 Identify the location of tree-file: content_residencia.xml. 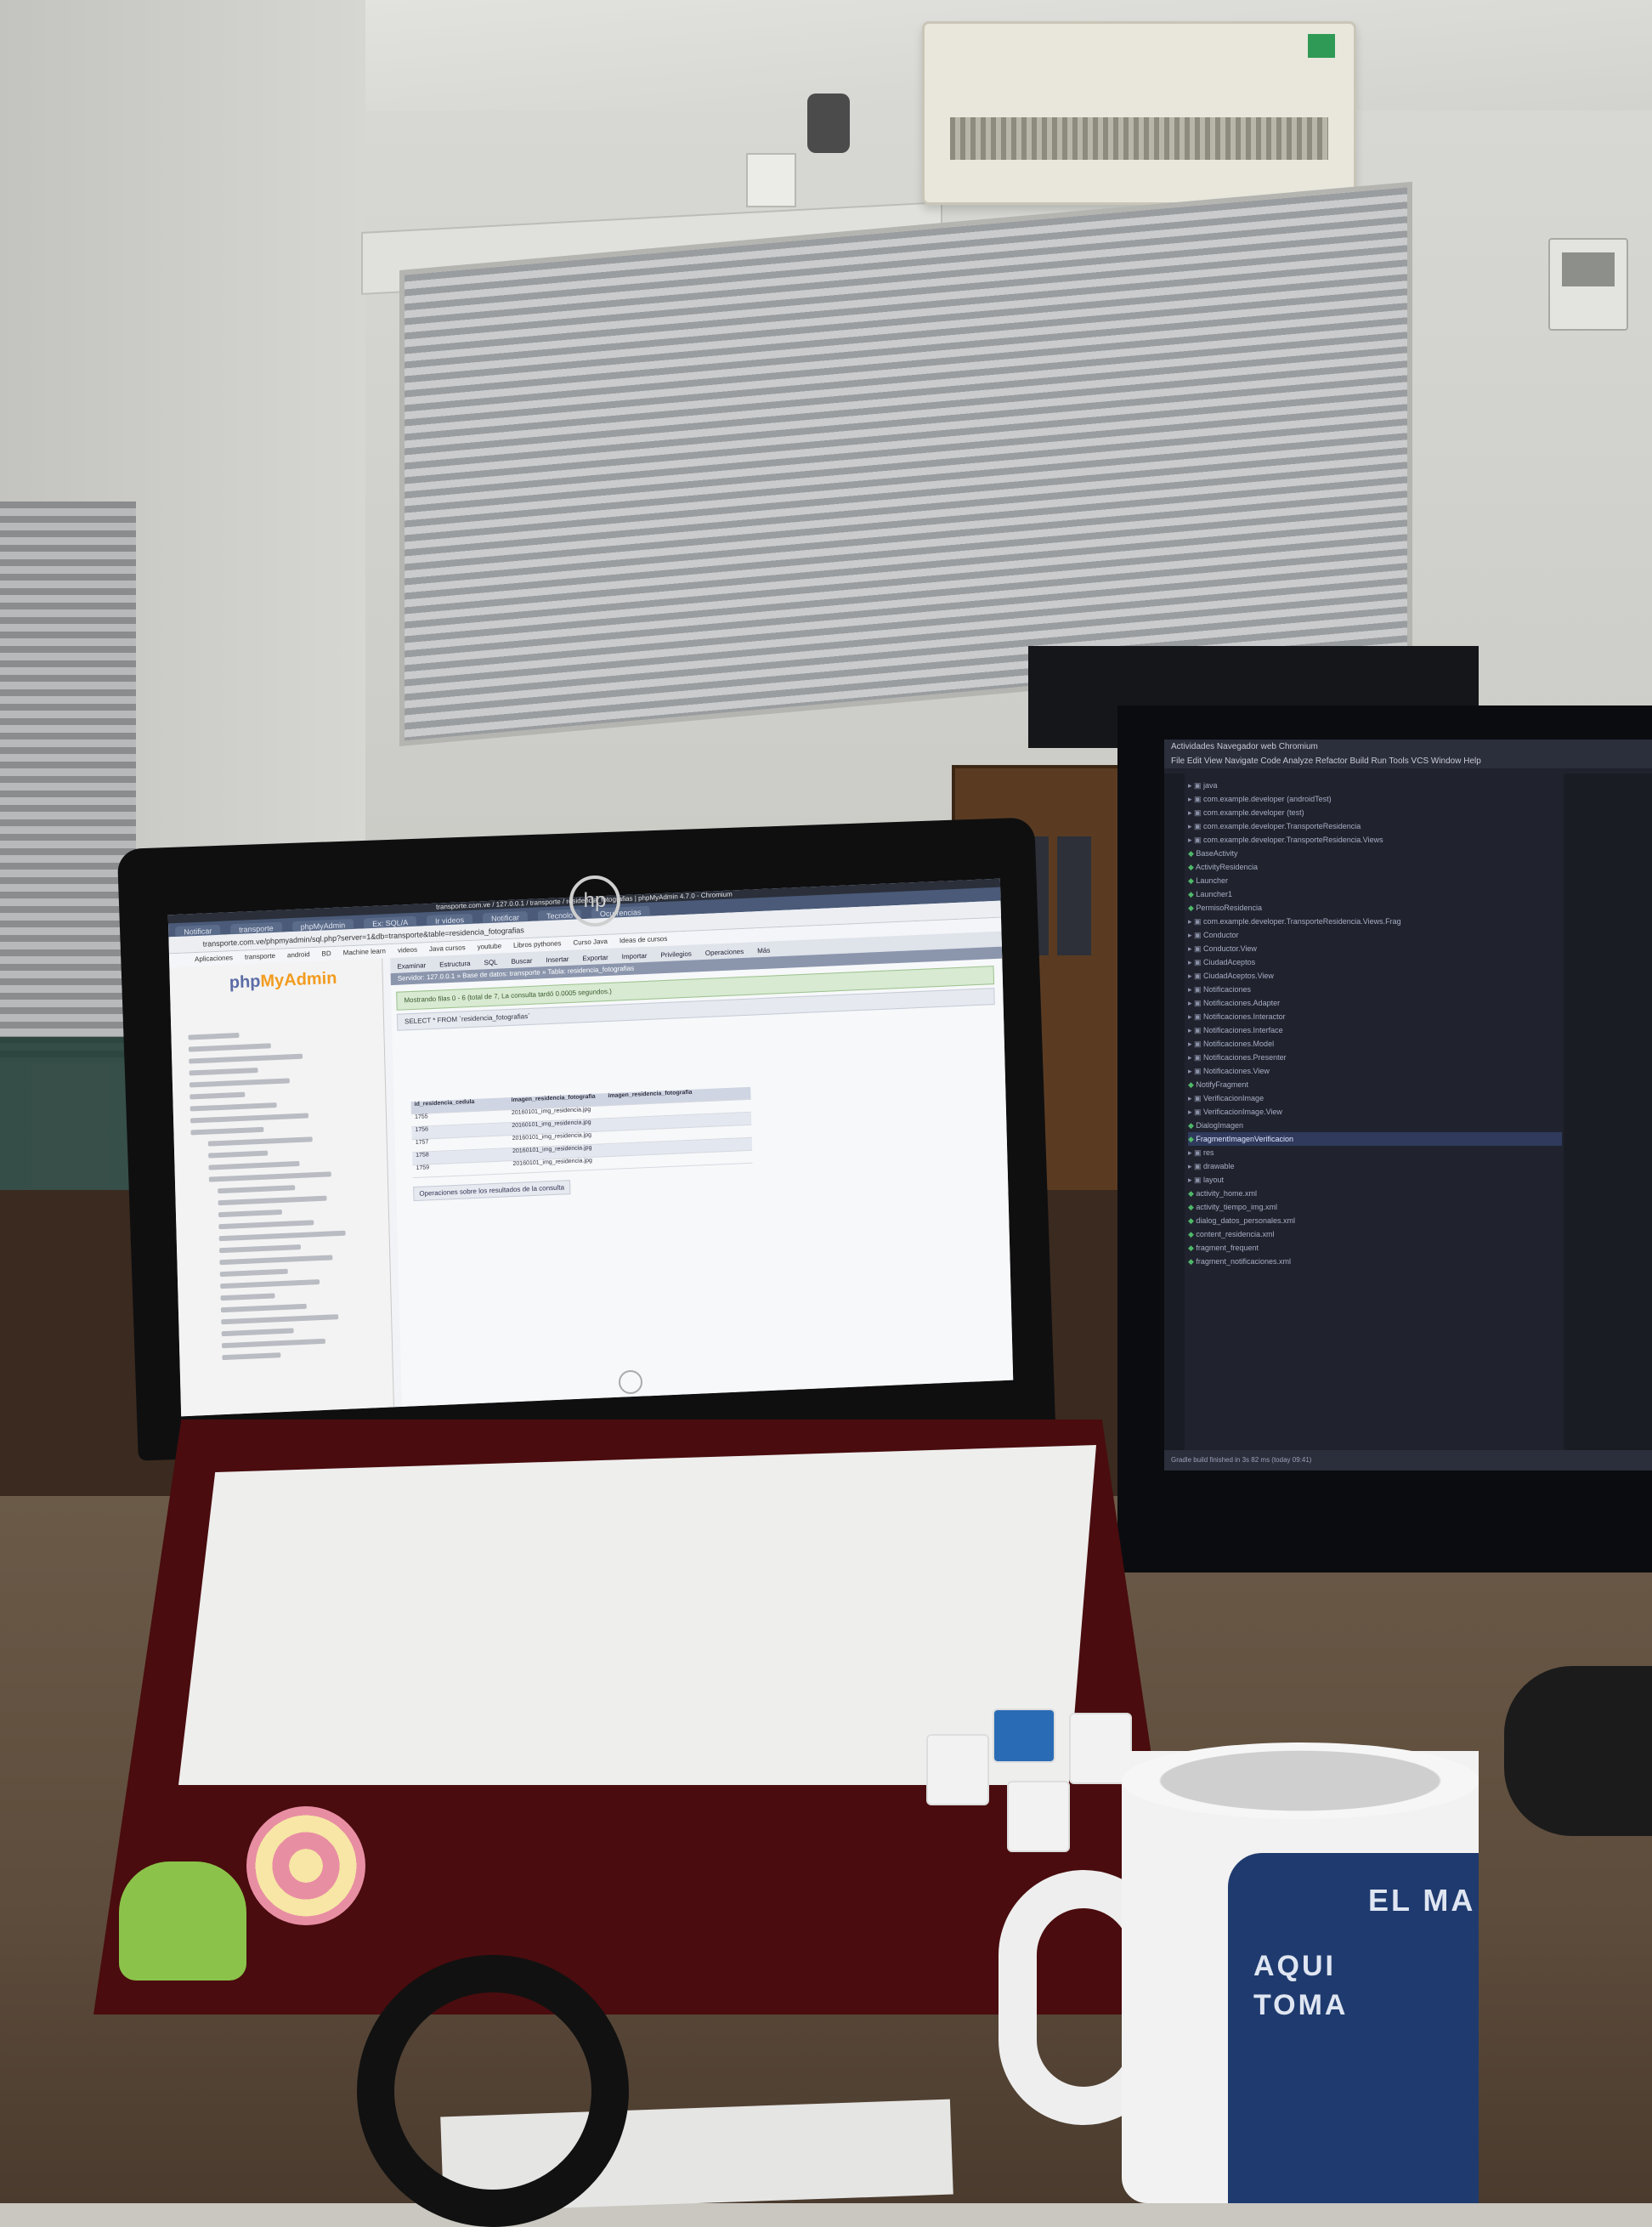
(1375, 1234).